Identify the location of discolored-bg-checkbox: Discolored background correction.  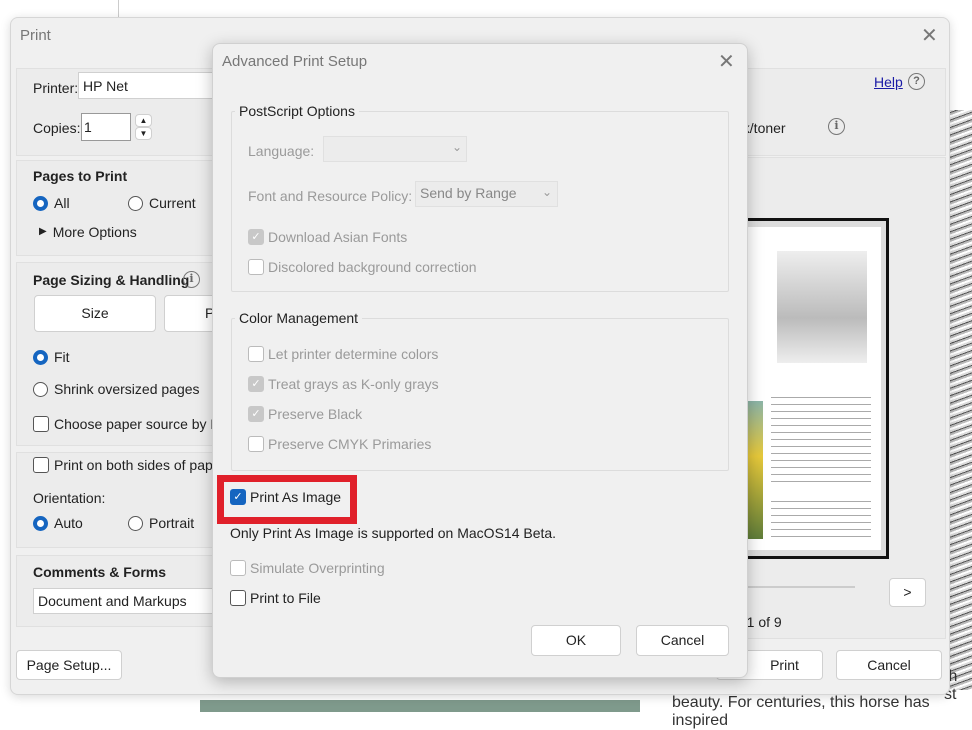
(362, 267).